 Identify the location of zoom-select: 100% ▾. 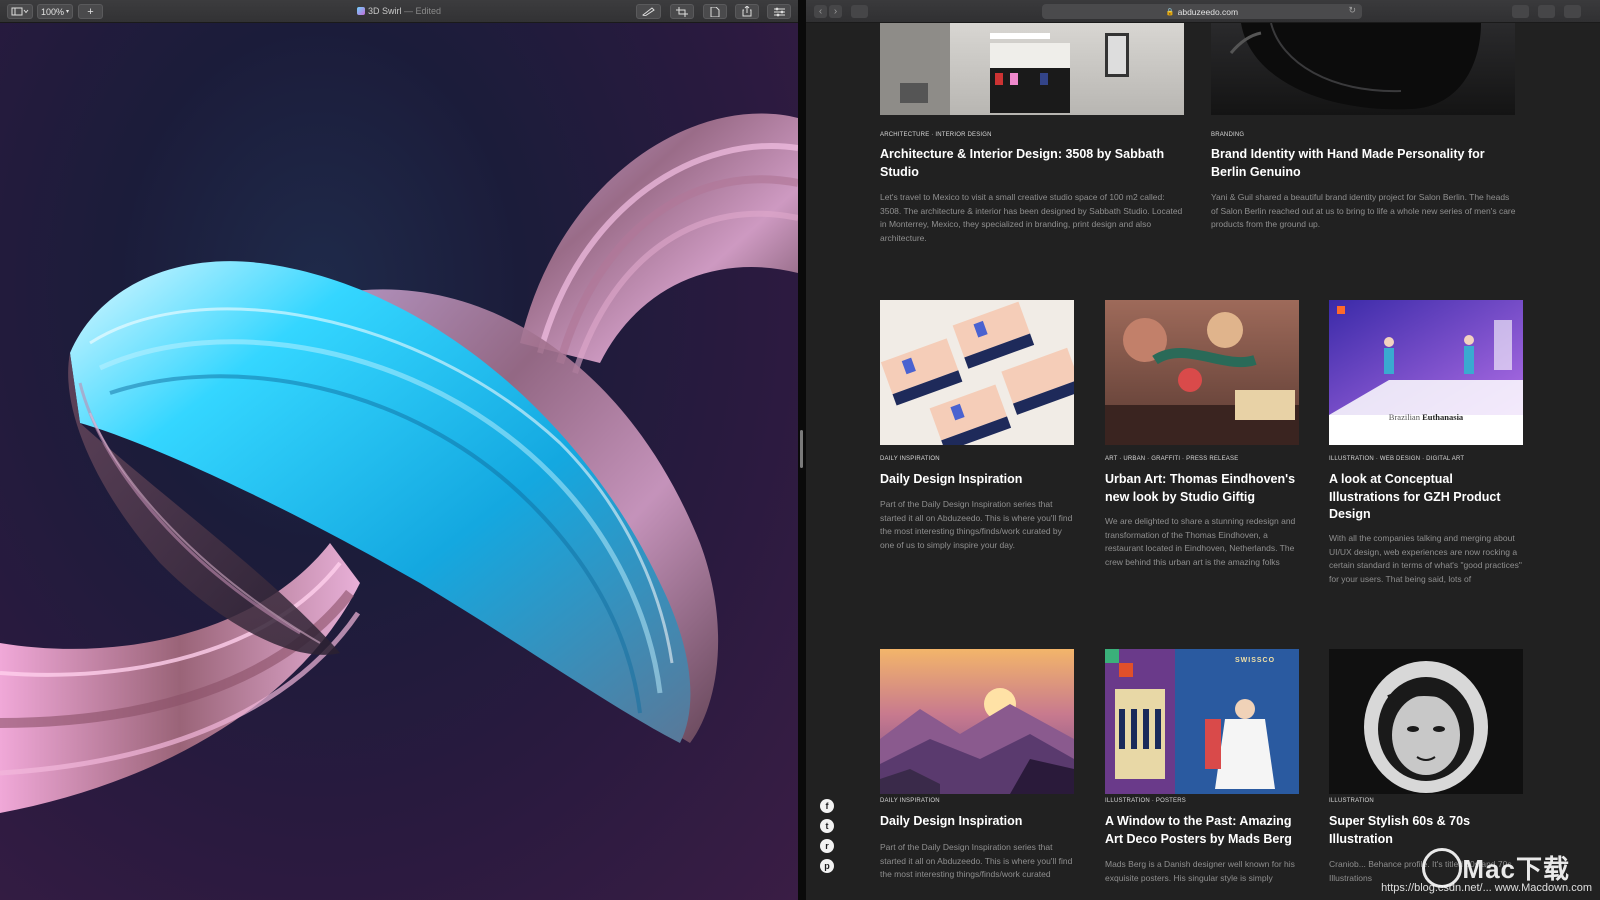
(55, 11).